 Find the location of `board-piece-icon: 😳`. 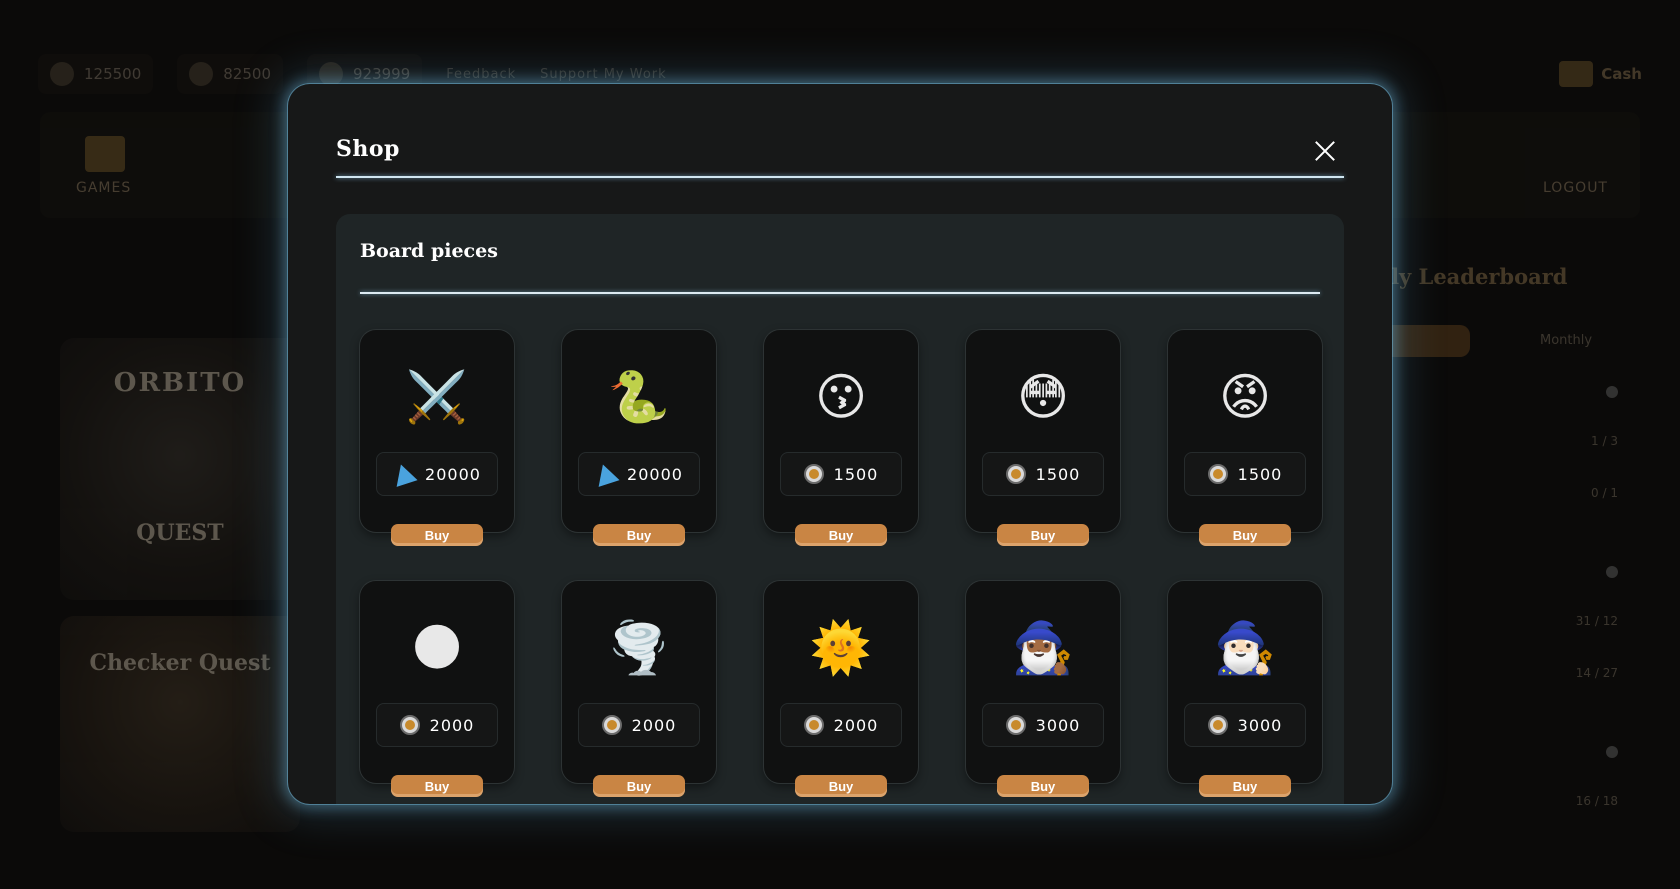

board-piece-icon: 😳 is located at coordinates (1043, 397).